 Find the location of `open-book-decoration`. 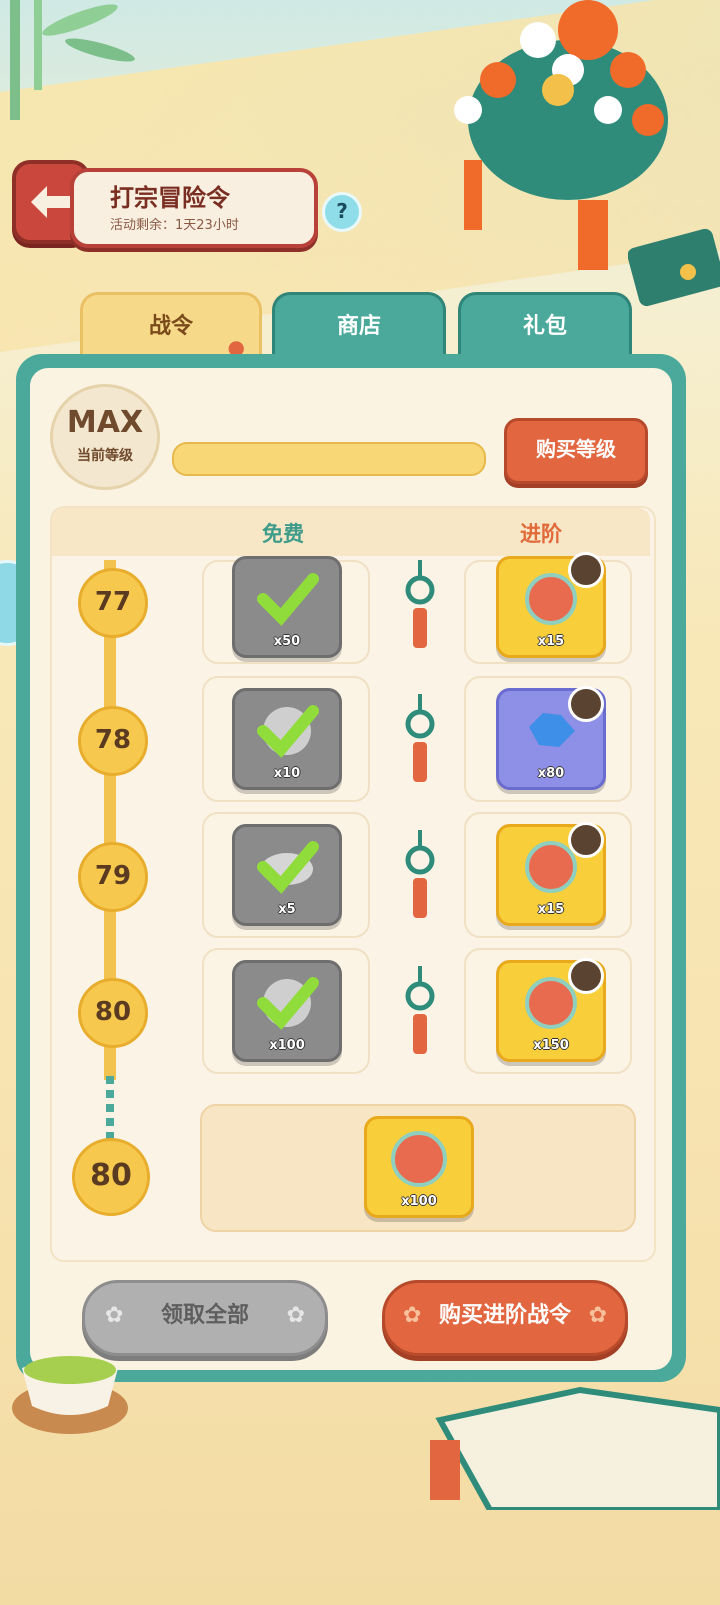

open-book-decoration is located at coordinates (575, 1448).